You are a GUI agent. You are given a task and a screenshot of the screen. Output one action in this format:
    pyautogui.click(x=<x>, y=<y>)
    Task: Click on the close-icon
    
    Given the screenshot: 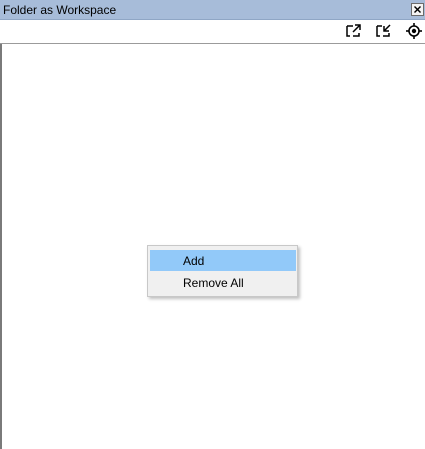 What is the action you would take?
    pyautogui.click(x=417, y=9)
    